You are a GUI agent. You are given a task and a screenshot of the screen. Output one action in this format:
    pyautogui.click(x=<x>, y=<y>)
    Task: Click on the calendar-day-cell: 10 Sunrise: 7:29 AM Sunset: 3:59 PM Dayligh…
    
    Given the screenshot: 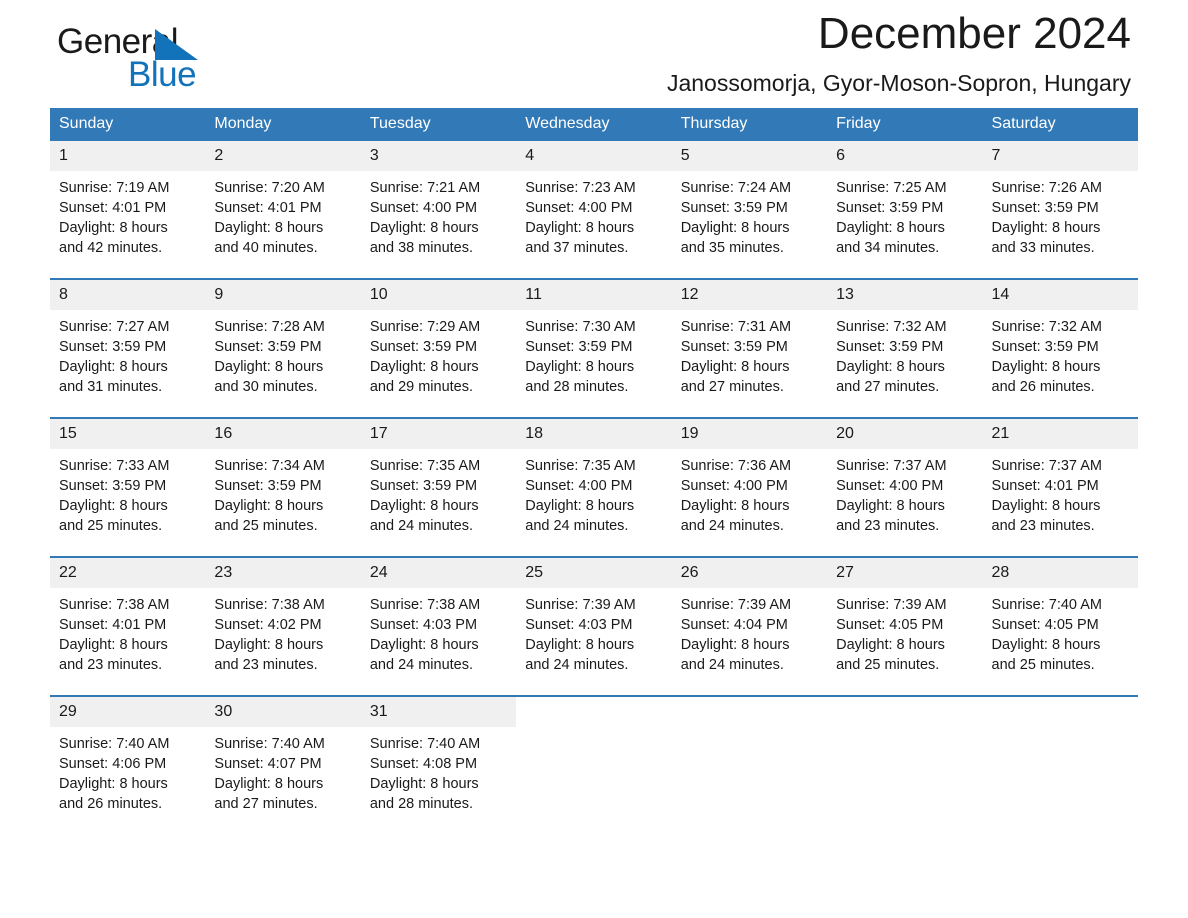 What is the action you would take?
    pyautogui.click(x=438, y=348)
    